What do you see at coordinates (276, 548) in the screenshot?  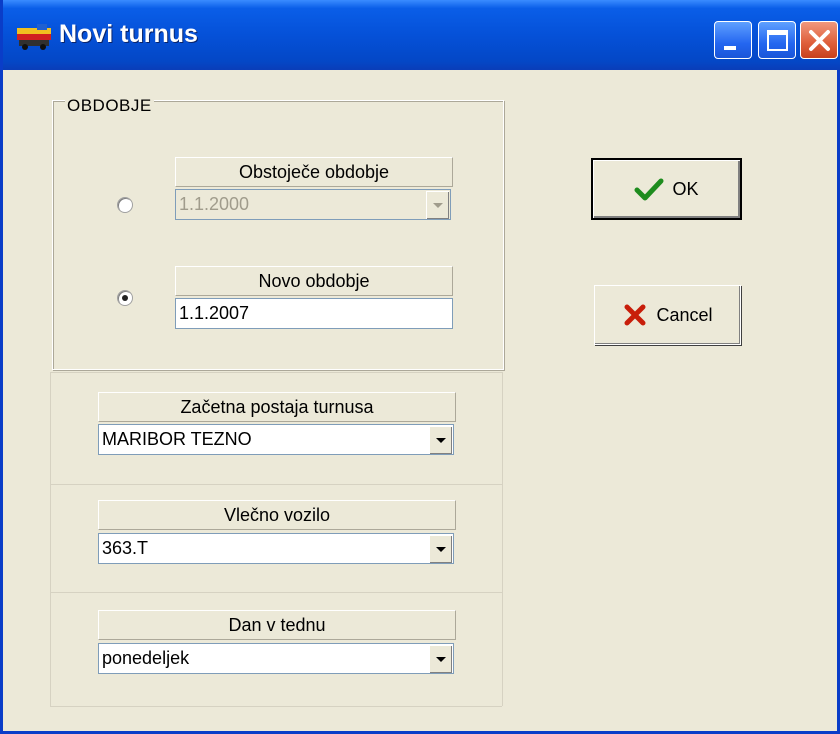 I see `vehicle-combo: 363.T` at bounding box center [276, 548].